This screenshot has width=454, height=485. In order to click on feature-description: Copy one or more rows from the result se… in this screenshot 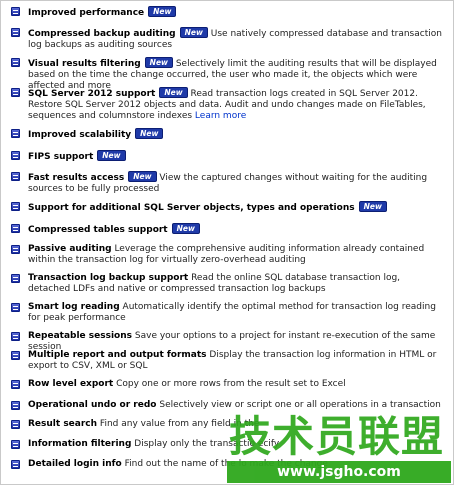, I will do `click(231, 384)`.